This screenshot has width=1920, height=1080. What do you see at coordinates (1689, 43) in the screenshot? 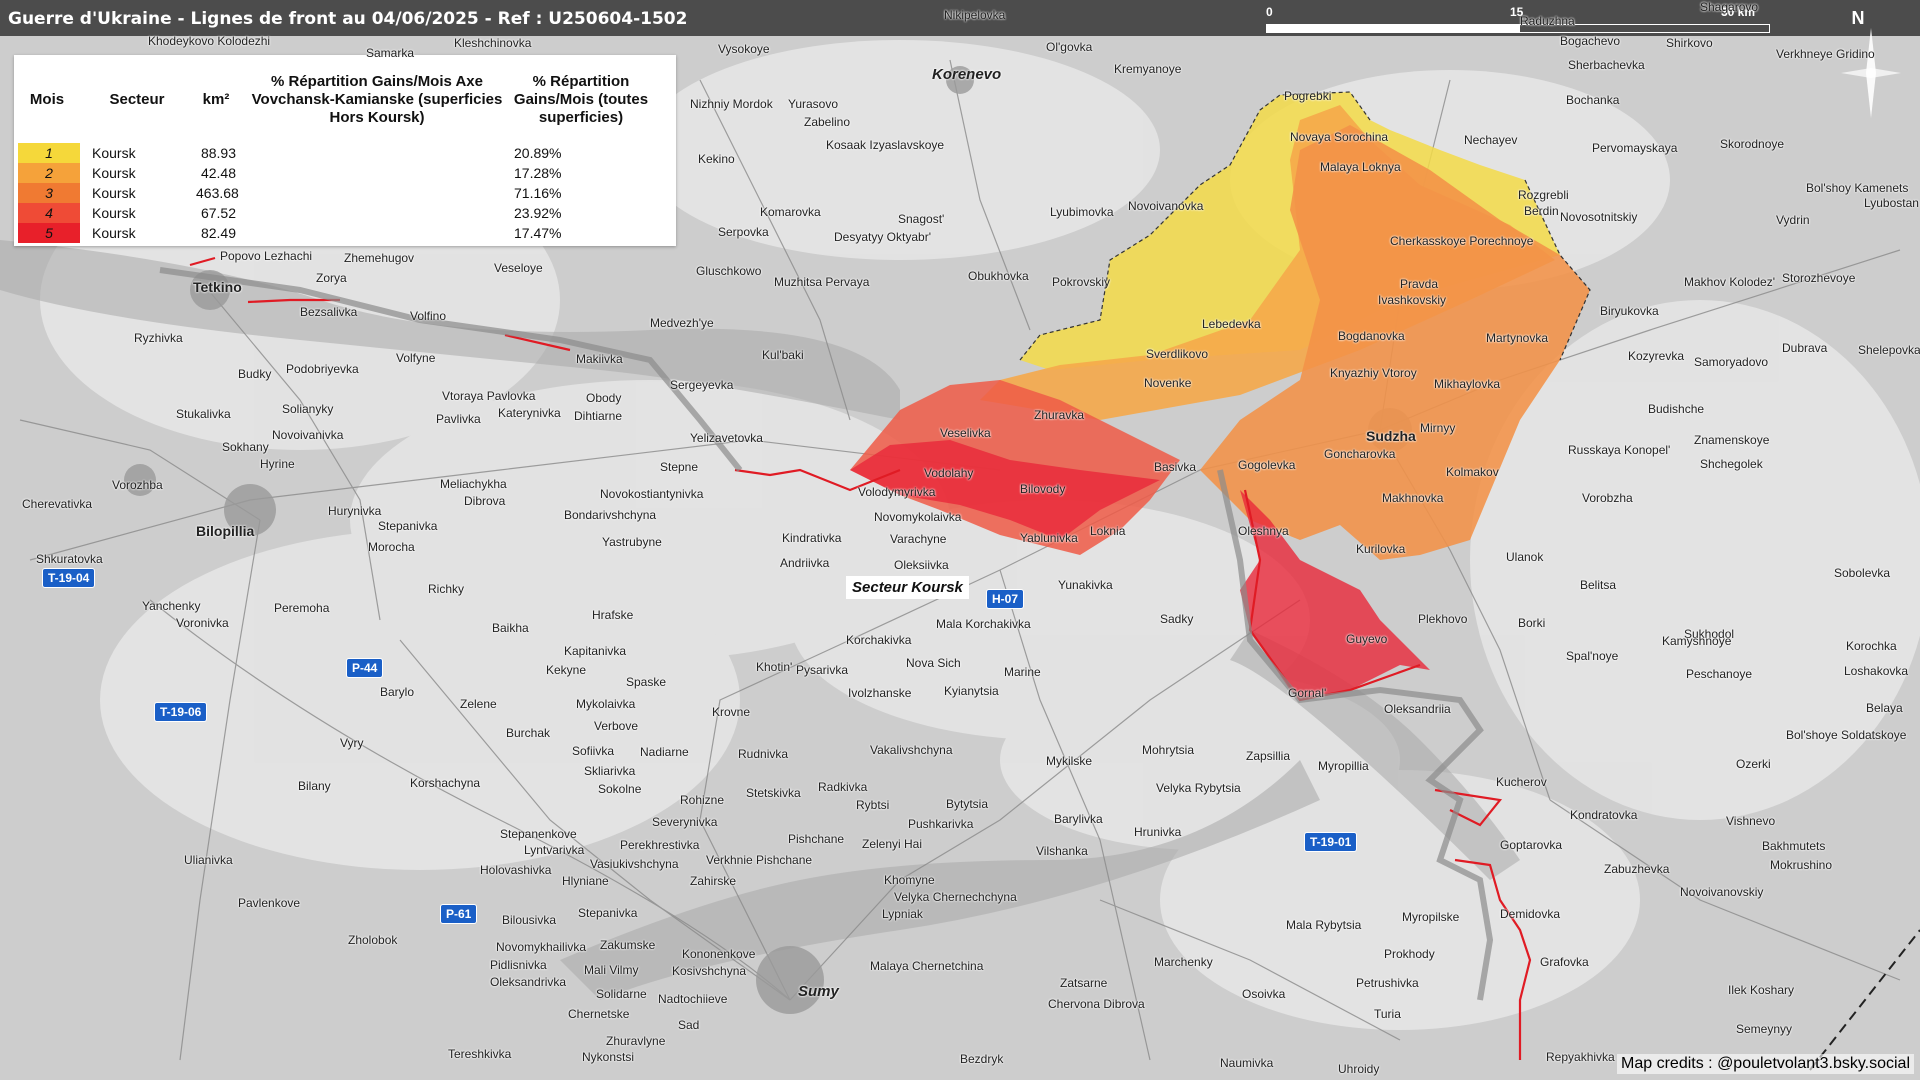
I see `place-label: Shirkovo` at bounding box center [1689, 43].